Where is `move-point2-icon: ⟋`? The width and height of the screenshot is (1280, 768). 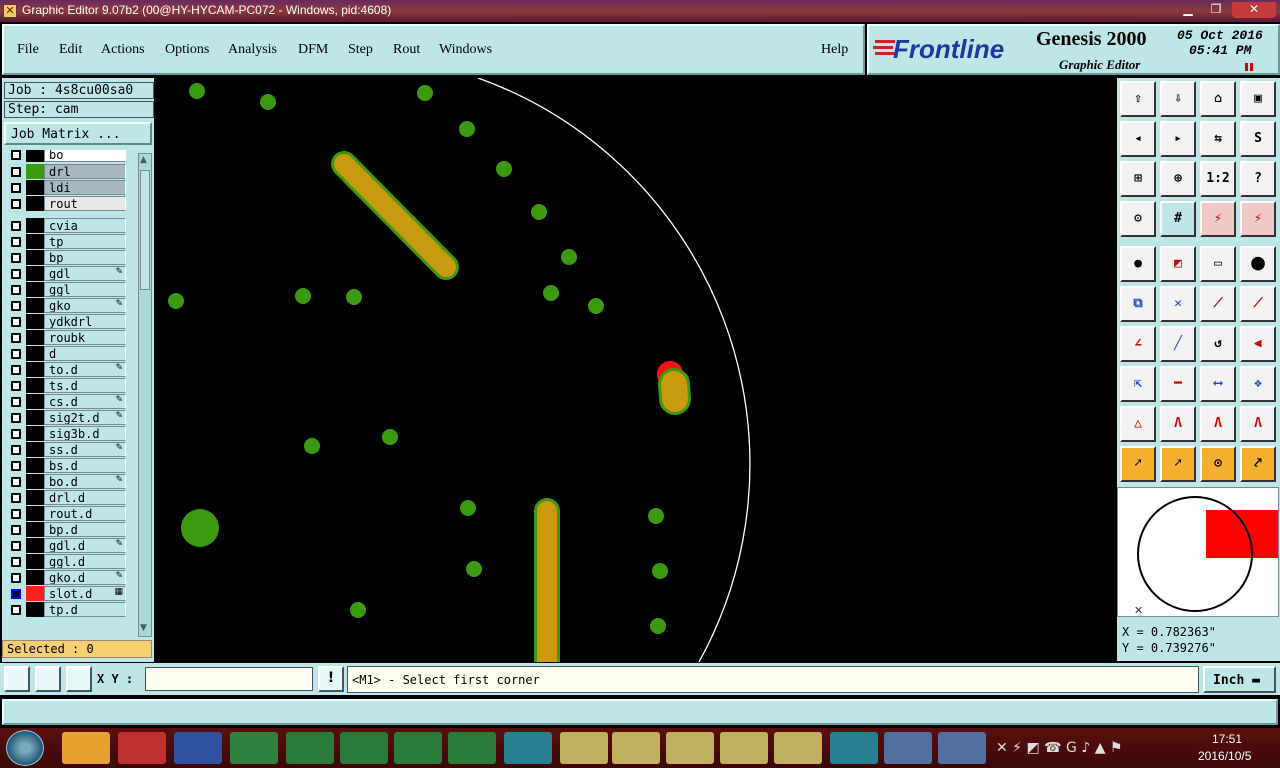 move-point2-icon: ⟋ is located at coordinates (1258, 304).